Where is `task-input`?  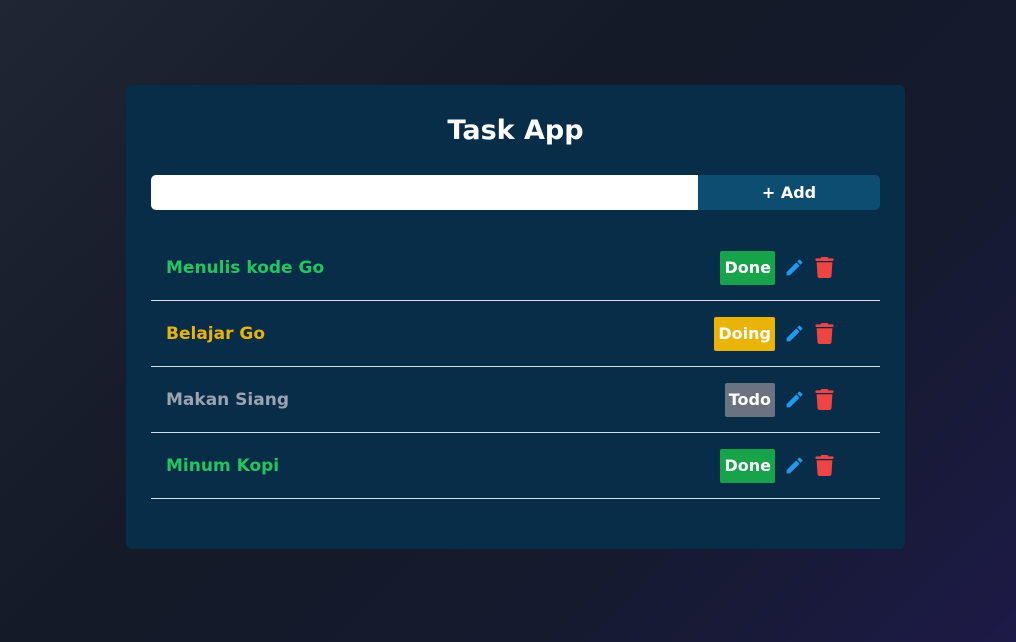
task-input is located at coordinates (424, 192).